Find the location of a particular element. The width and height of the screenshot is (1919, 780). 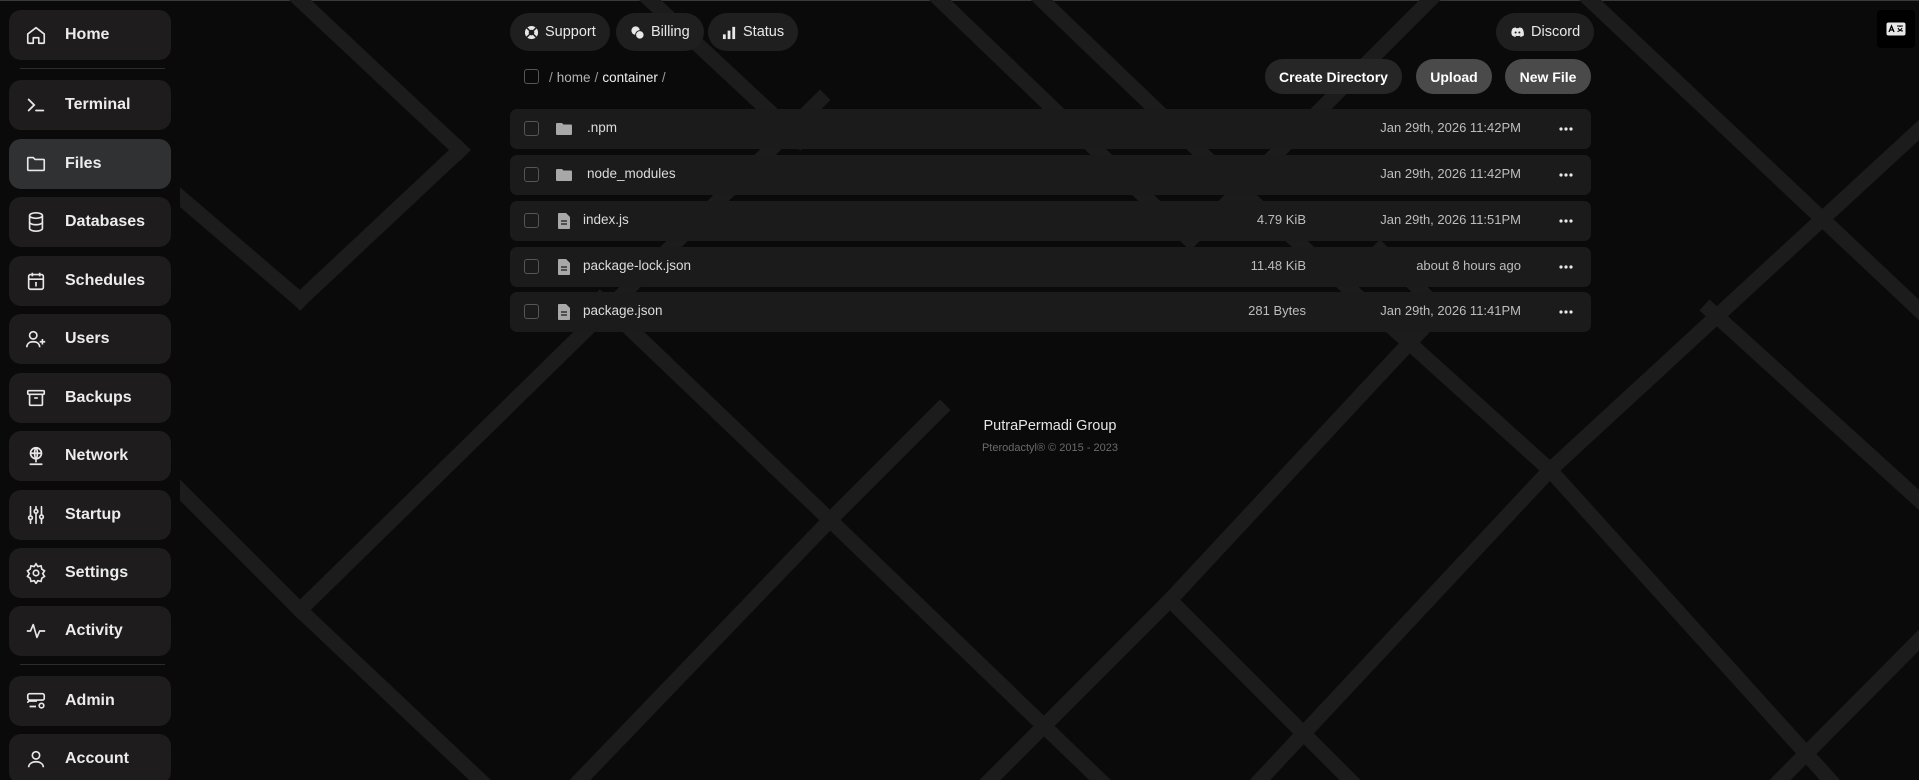

file-size: 4.79 KiB is located at coordinates (1281, 219).